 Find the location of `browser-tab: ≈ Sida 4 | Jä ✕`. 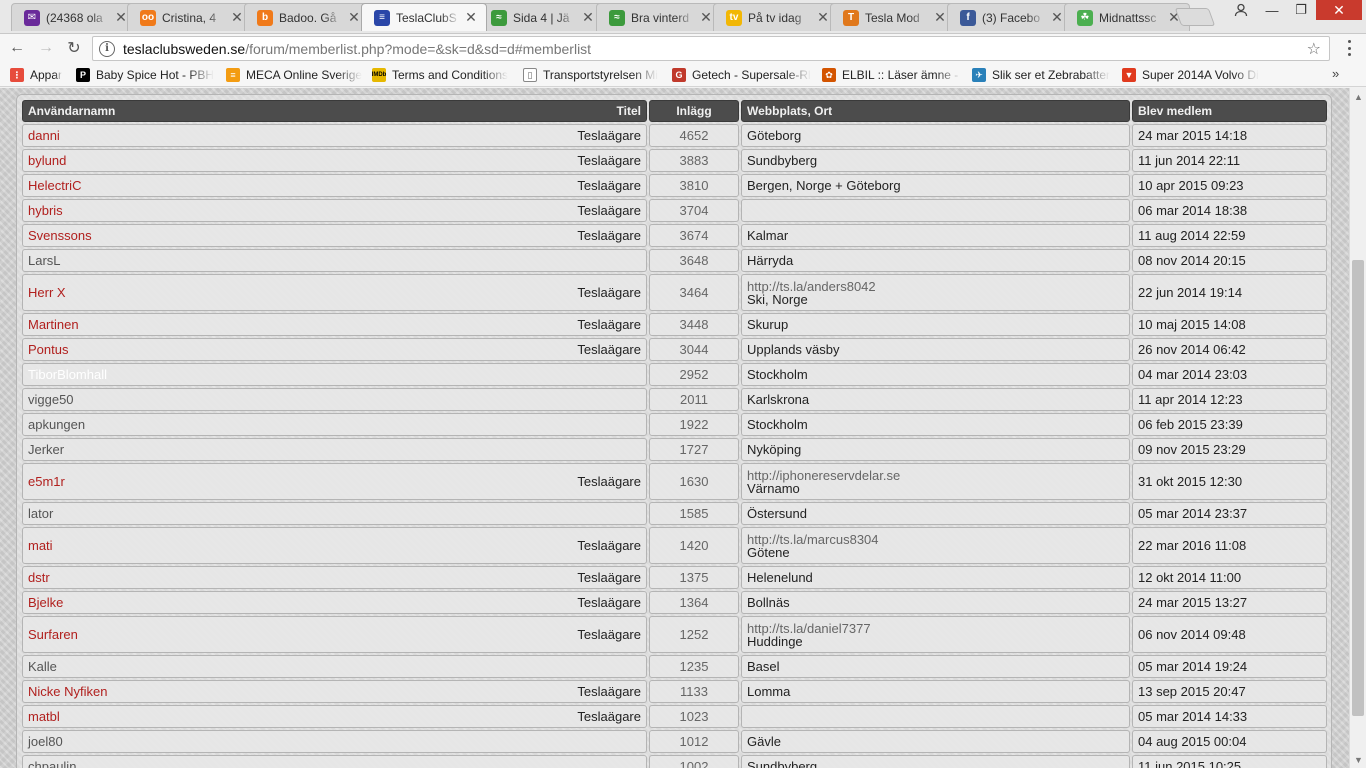

browser-tab: ≈ Sida 4 | Jä ✕ is located at coordinates (541, 17).